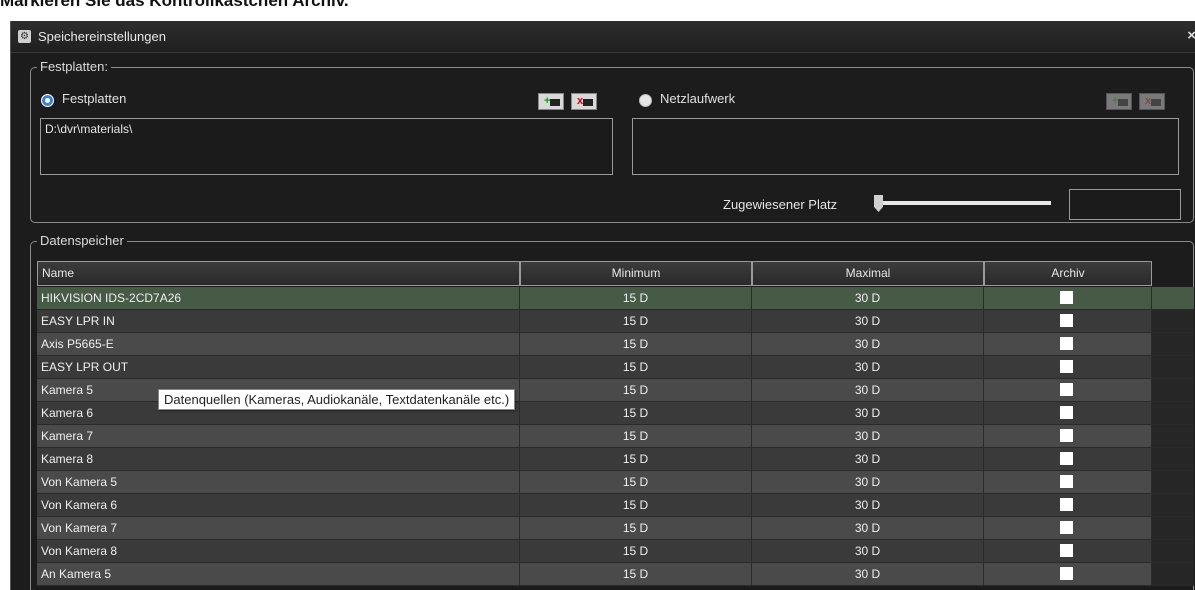  I want to click on cell-name: An Kamera 5, so click(278, 574).